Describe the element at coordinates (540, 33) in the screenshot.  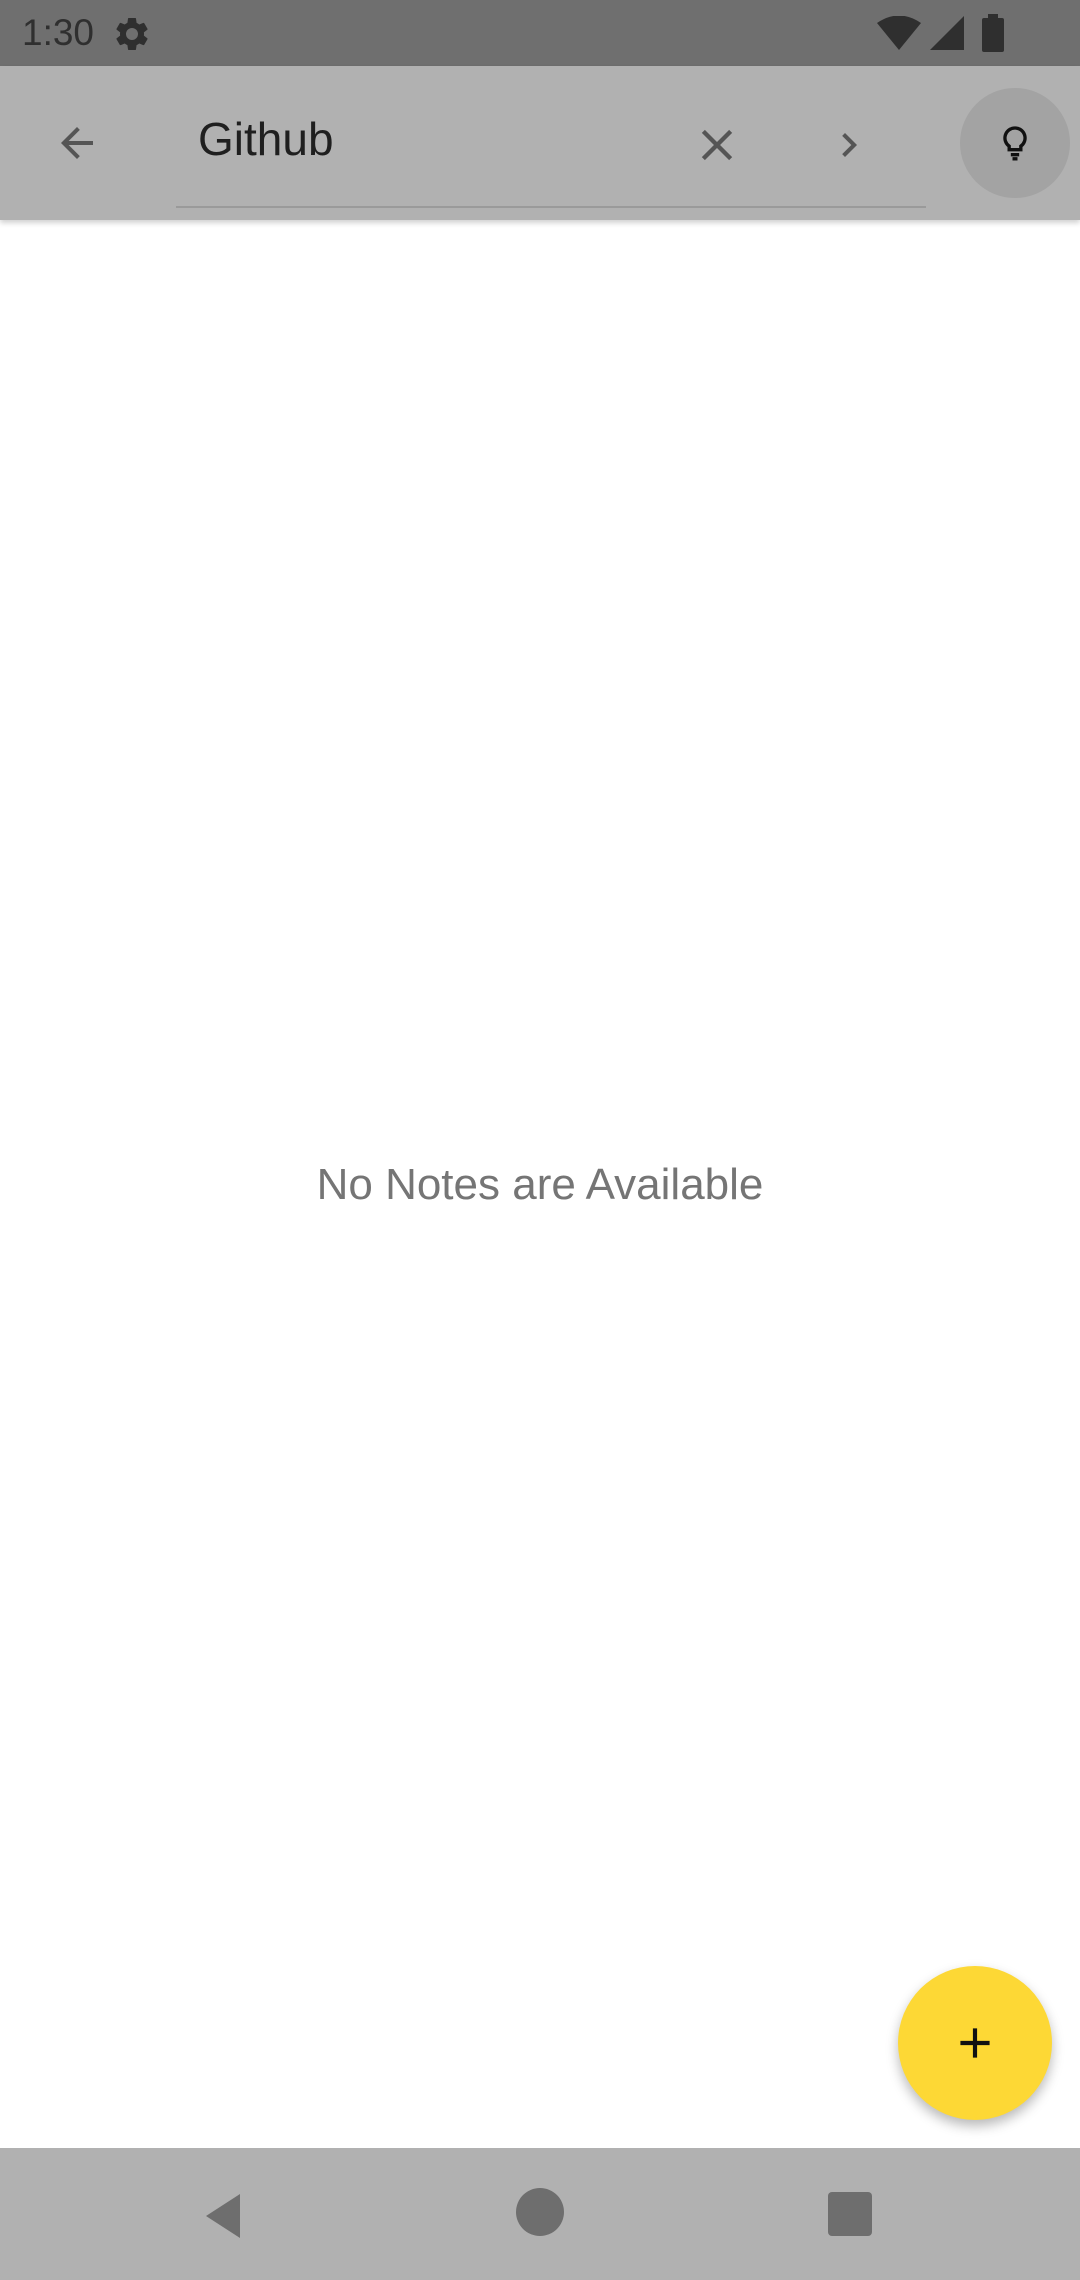
I see `status-bar: 1:30` at that location.